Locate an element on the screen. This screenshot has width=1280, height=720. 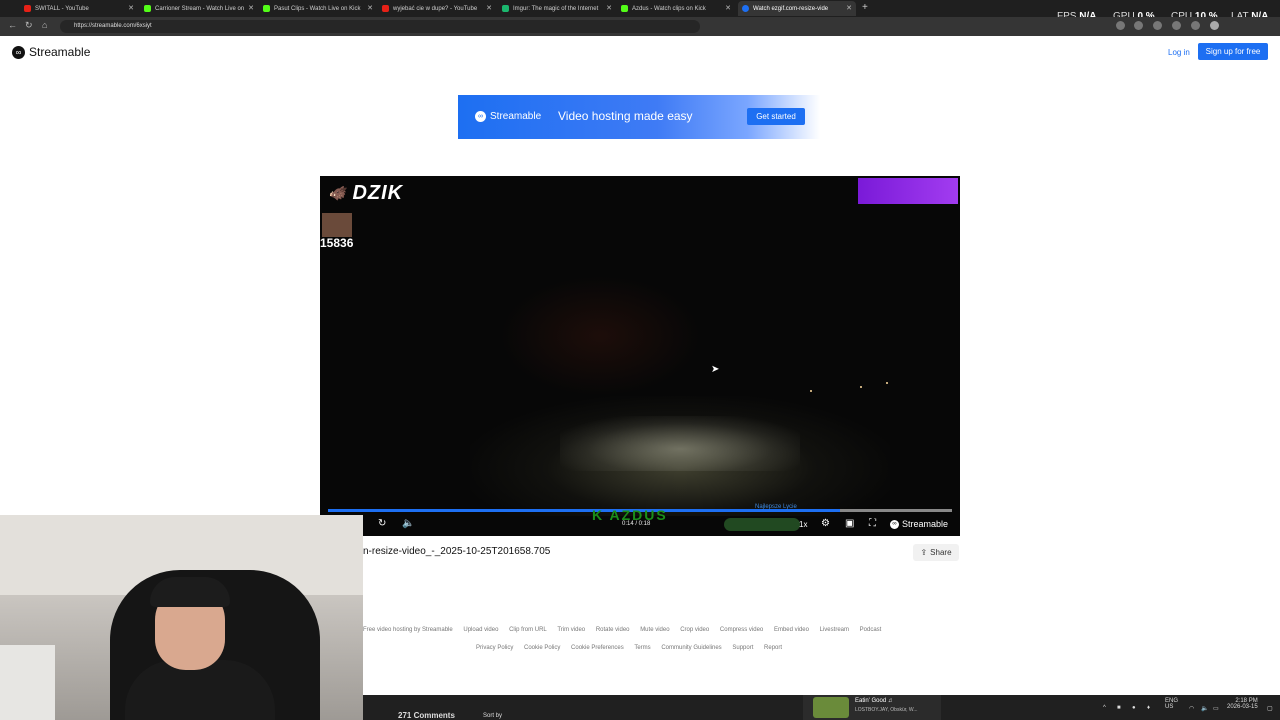
footer-link: Trim video is located at coordinates (571, 630).